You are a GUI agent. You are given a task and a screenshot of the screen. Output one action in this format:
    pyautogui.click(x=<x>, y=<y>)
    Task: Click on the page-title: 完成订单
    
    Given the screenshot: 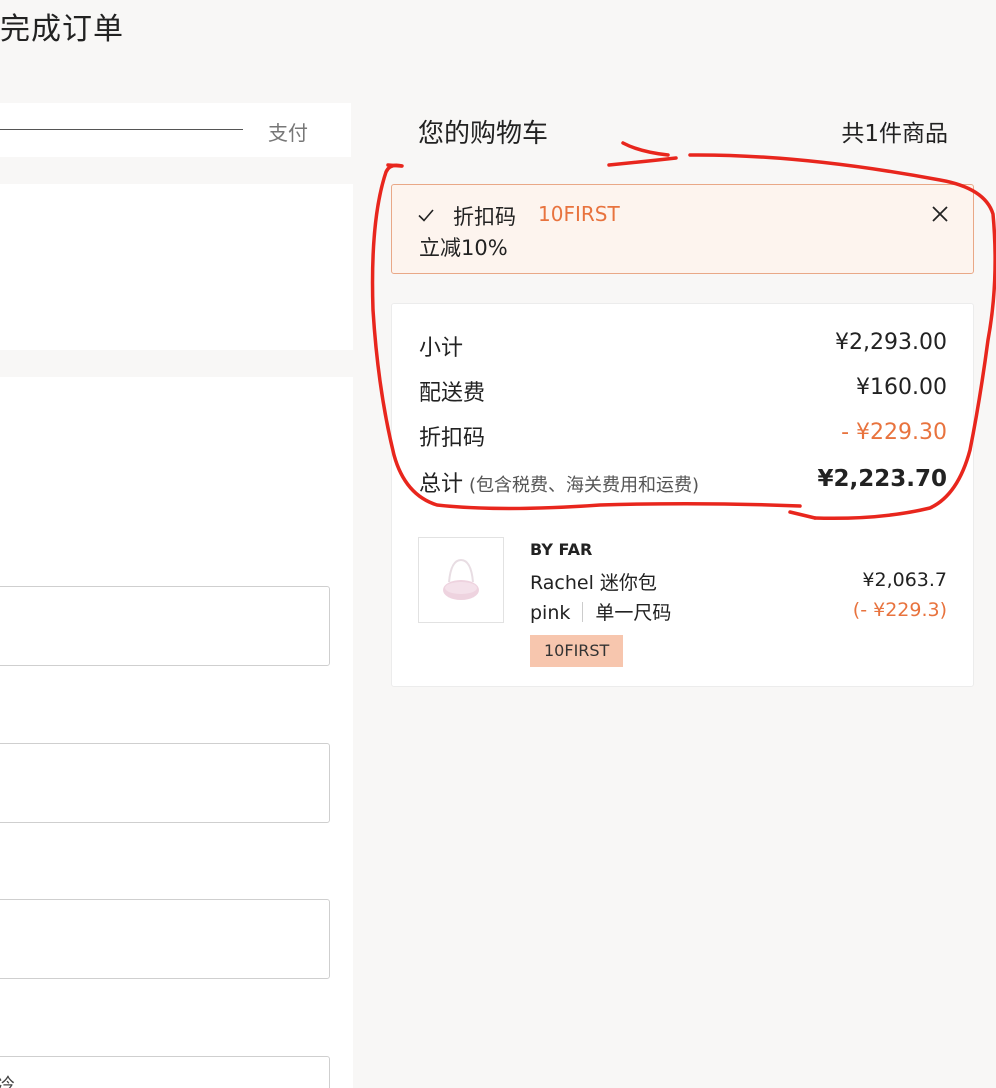 What is the action you would take?
    pyautogui.click(x=62, y=29)
    